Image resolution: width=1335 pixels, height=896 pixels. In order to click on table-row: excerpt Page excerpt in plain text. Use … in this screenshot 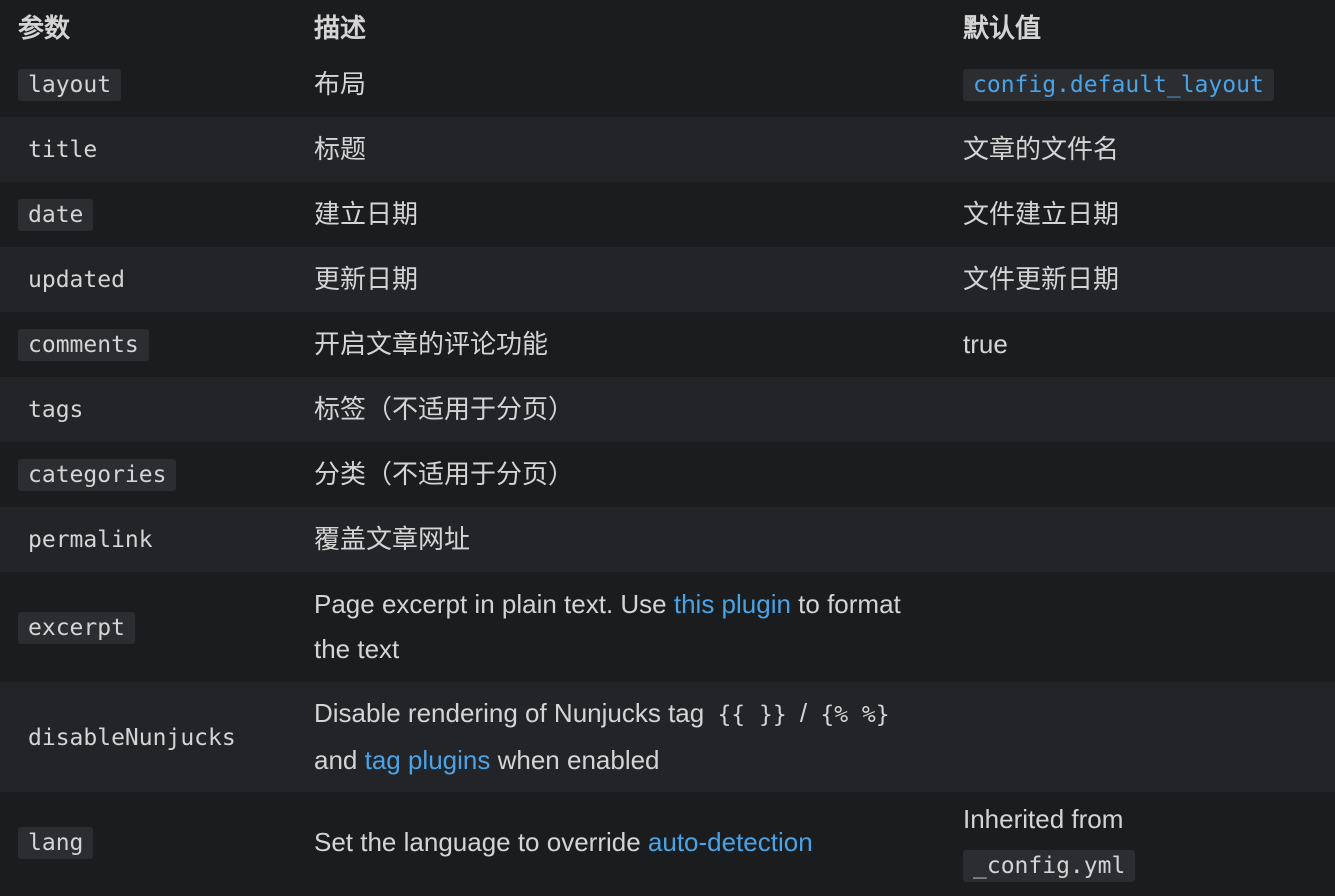, I will do `click(667, 627)`.